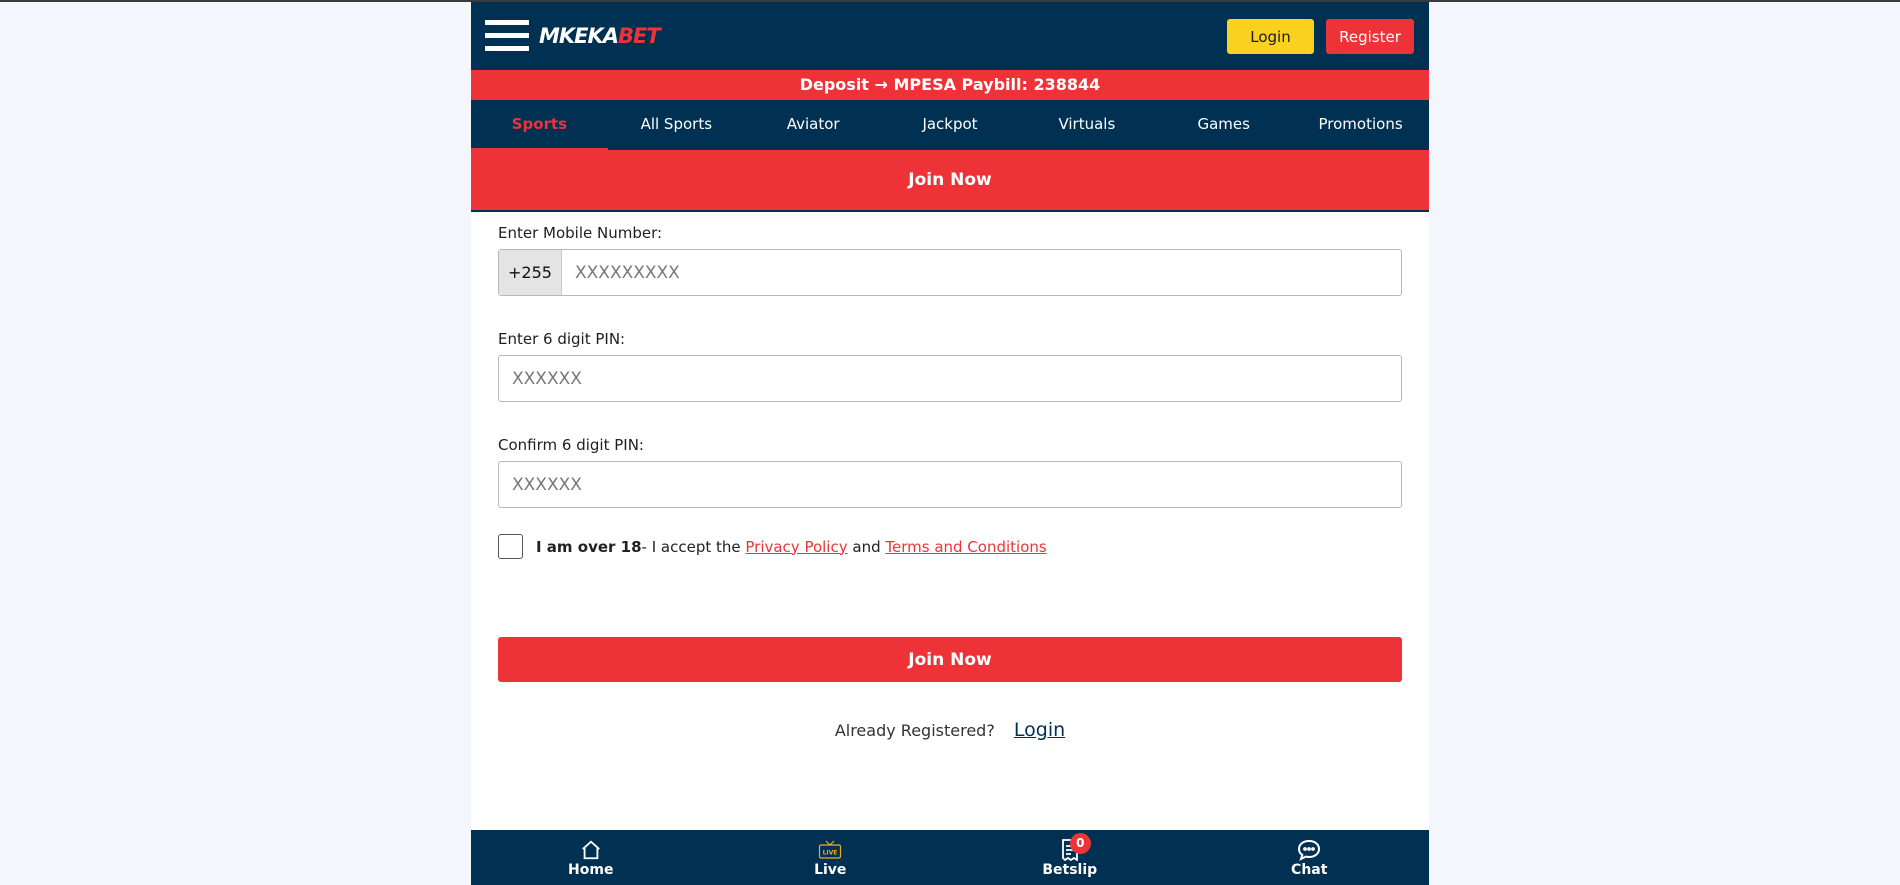  I want to click on age-confirm-text: I am over 18, so click(589, 546).